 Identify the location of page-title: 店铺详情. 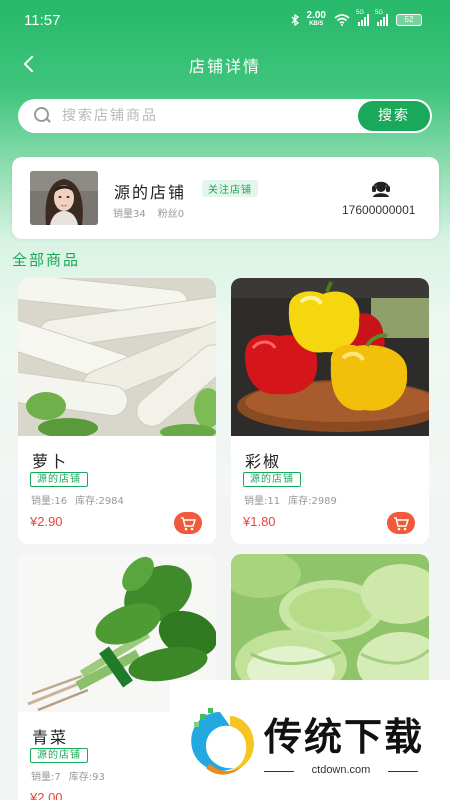
(224, 66).